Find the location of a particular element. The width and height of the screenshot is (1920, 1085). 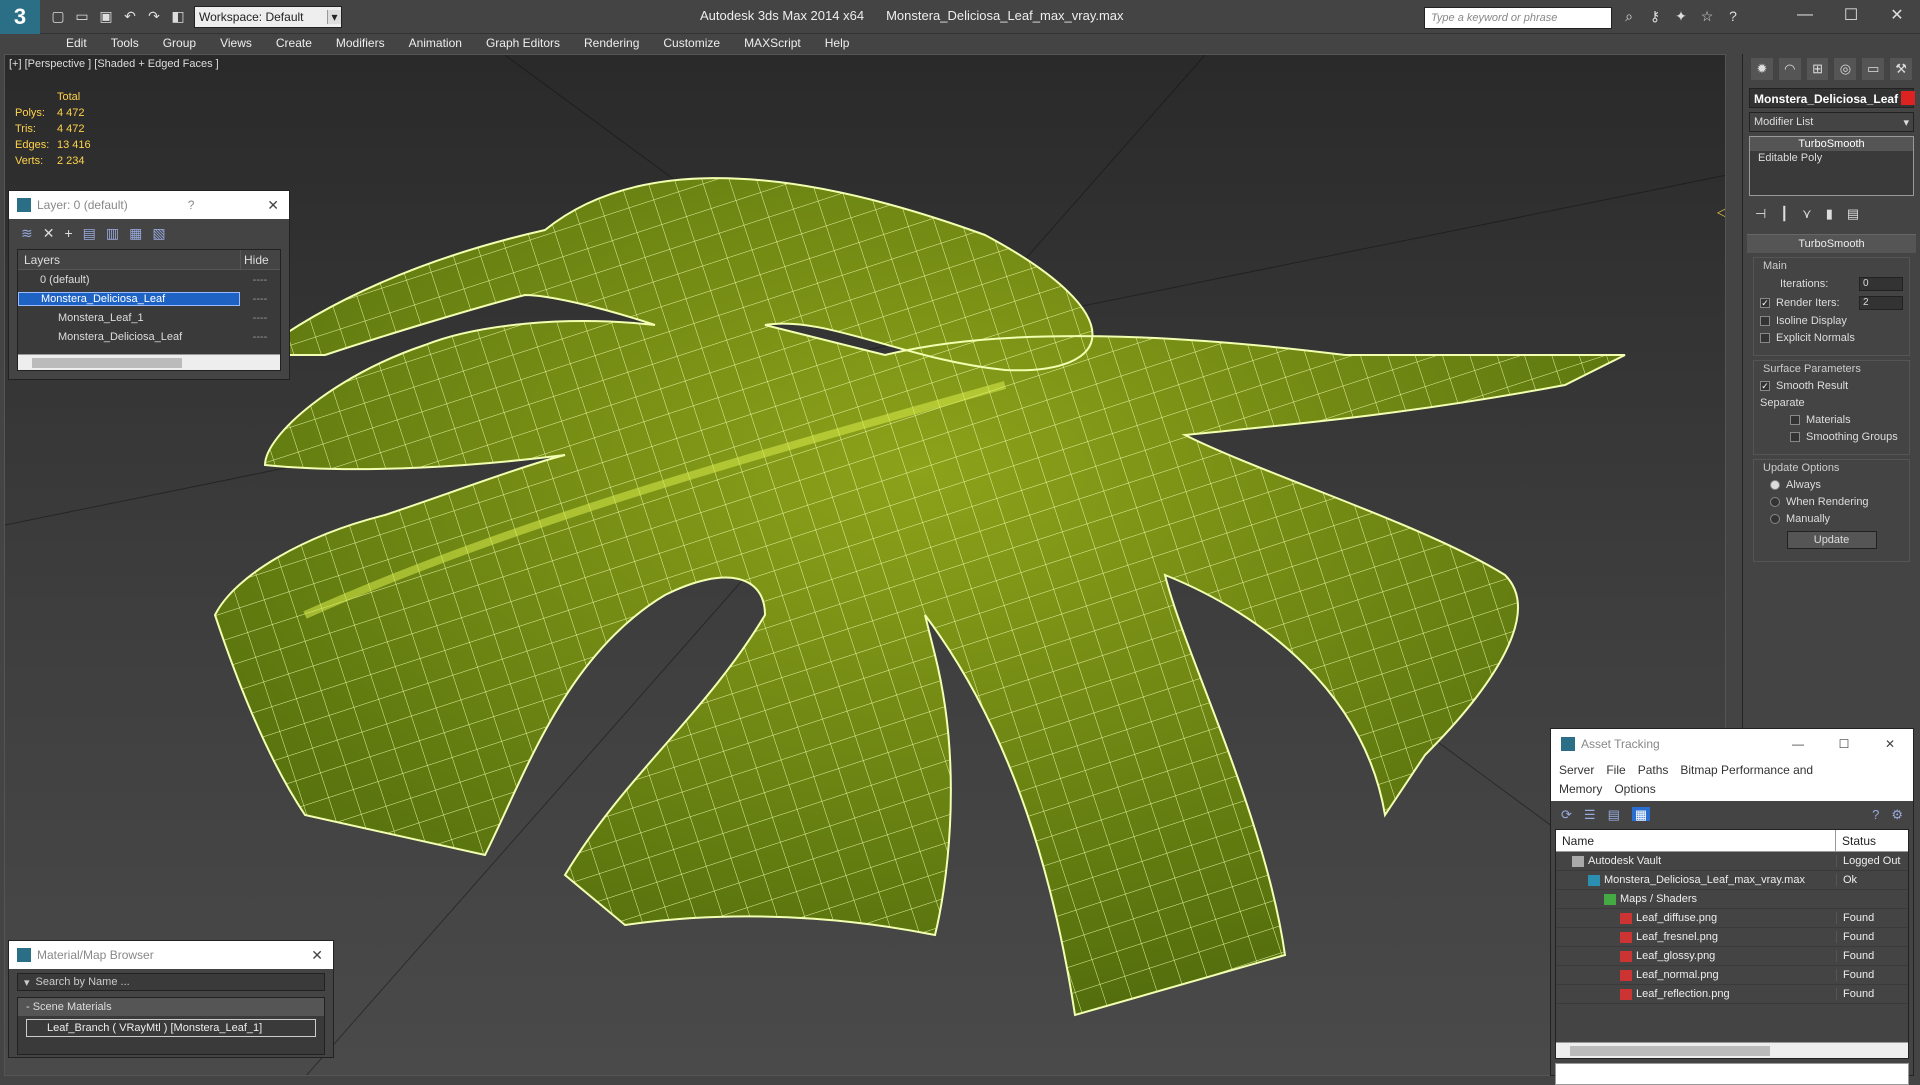

highlight-layer-icon: ▥ is located at coordinates (112, 234).